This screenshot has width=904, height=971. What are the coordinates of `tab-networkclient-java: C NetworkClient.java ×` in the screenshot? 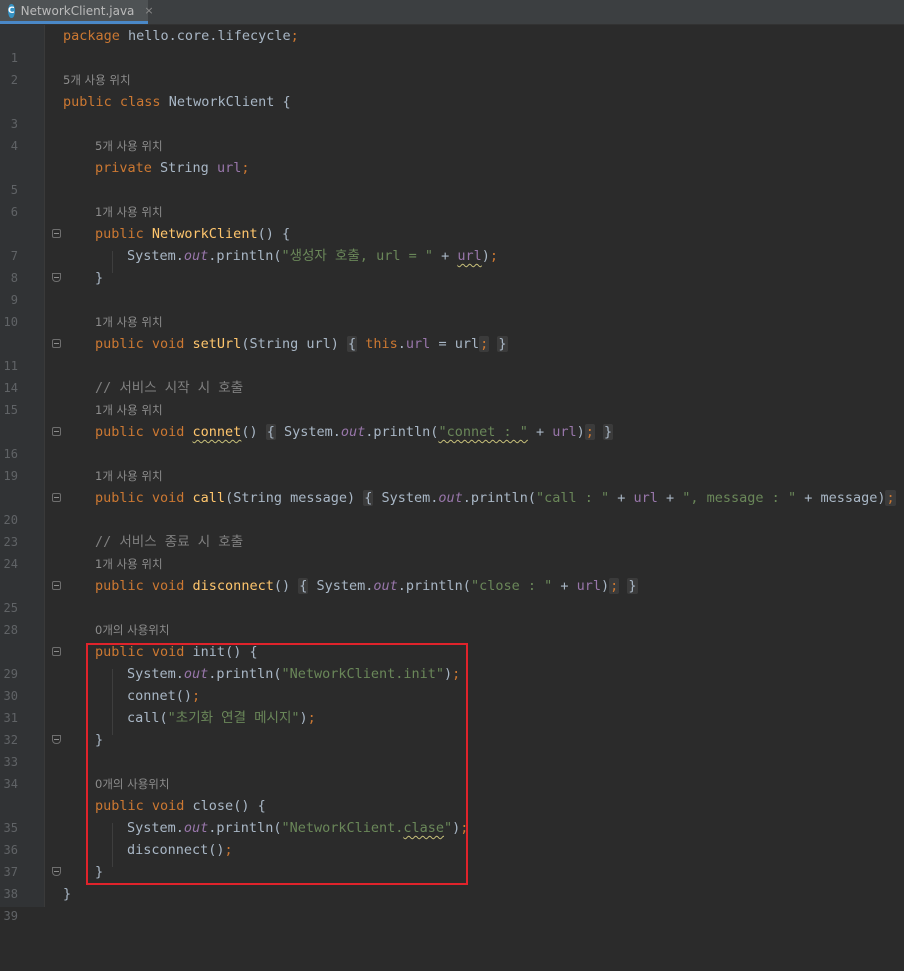 It's located at (74, 12).